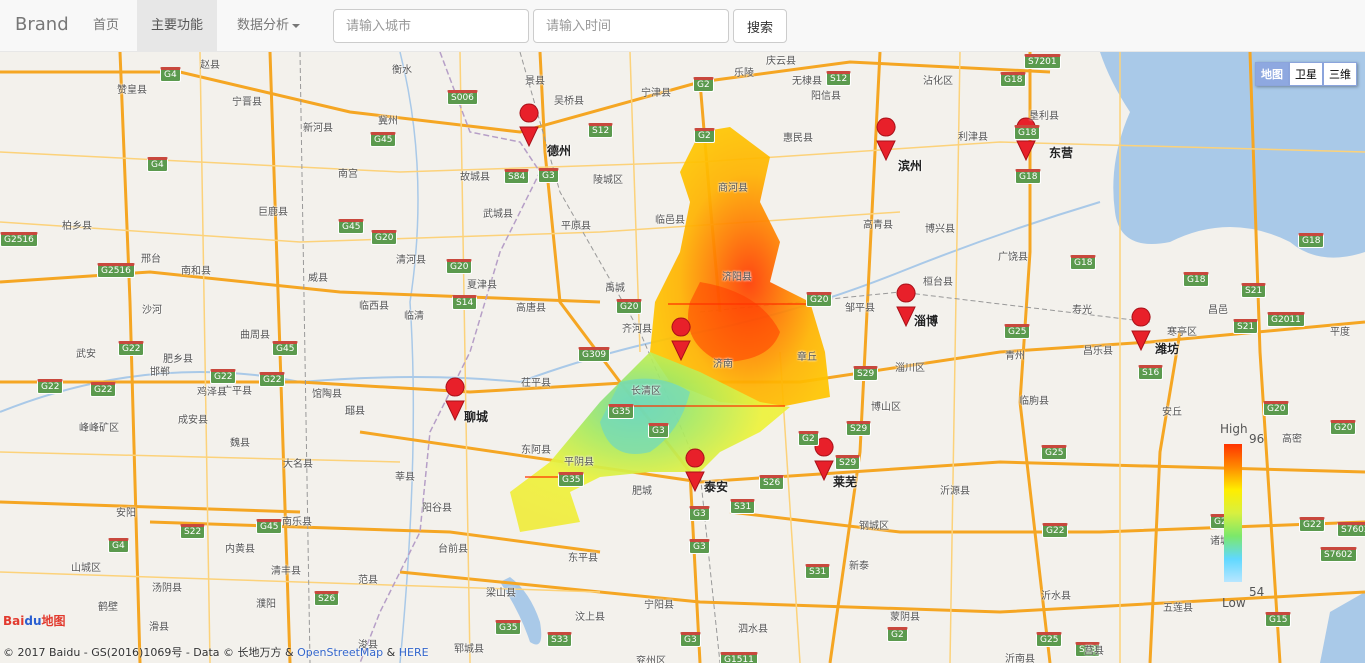  What do you see at coordinates (86, 568) in the screenshot?
I see `place-label: 山城区` at bounding box center [86, 568].